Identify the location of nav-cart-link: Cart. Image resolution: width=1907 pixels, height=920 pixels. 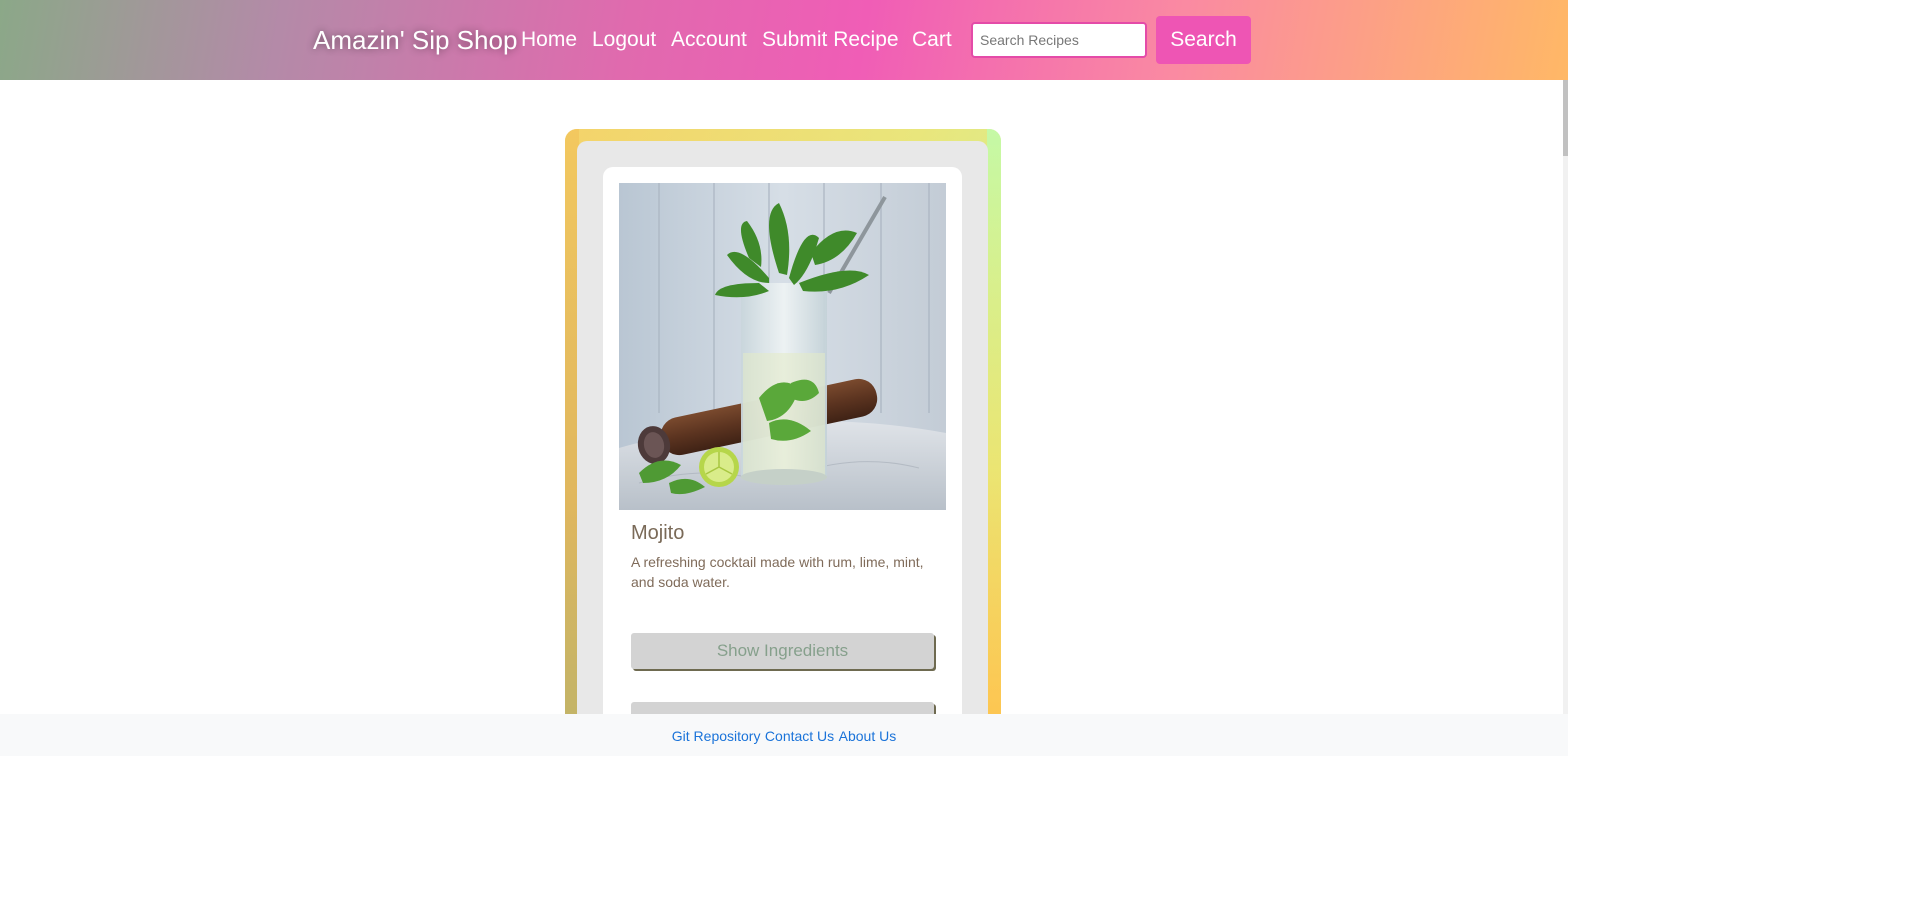
(932, 40).